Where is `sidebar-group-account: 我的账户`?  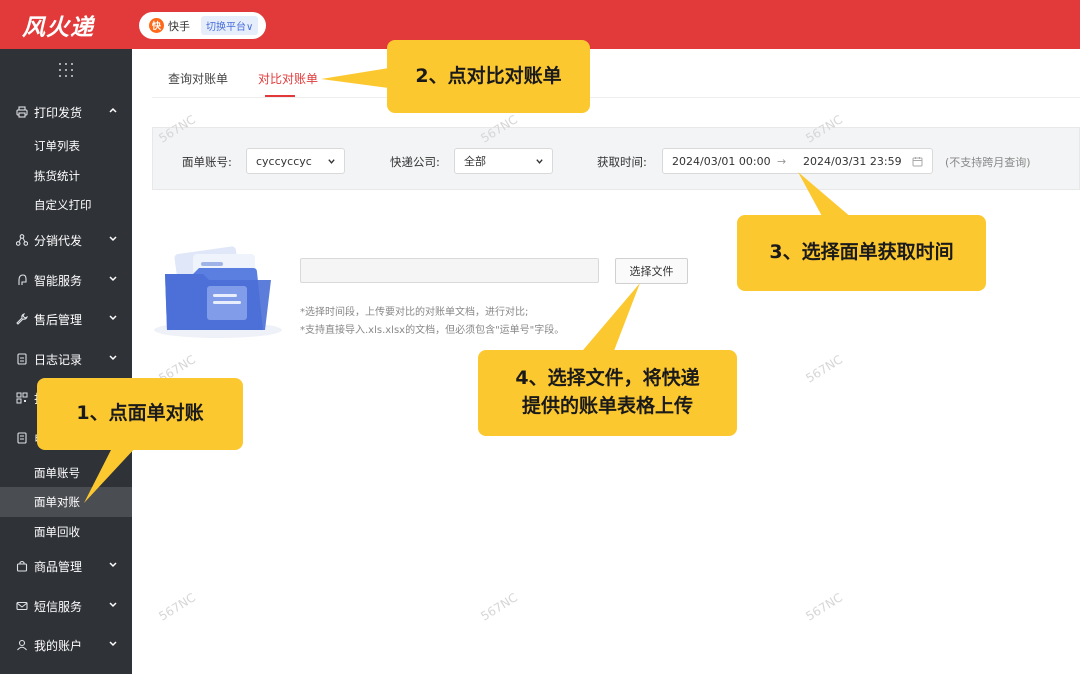 sidebar-group-account: 我的账户 is located at coordinates (66, 645).